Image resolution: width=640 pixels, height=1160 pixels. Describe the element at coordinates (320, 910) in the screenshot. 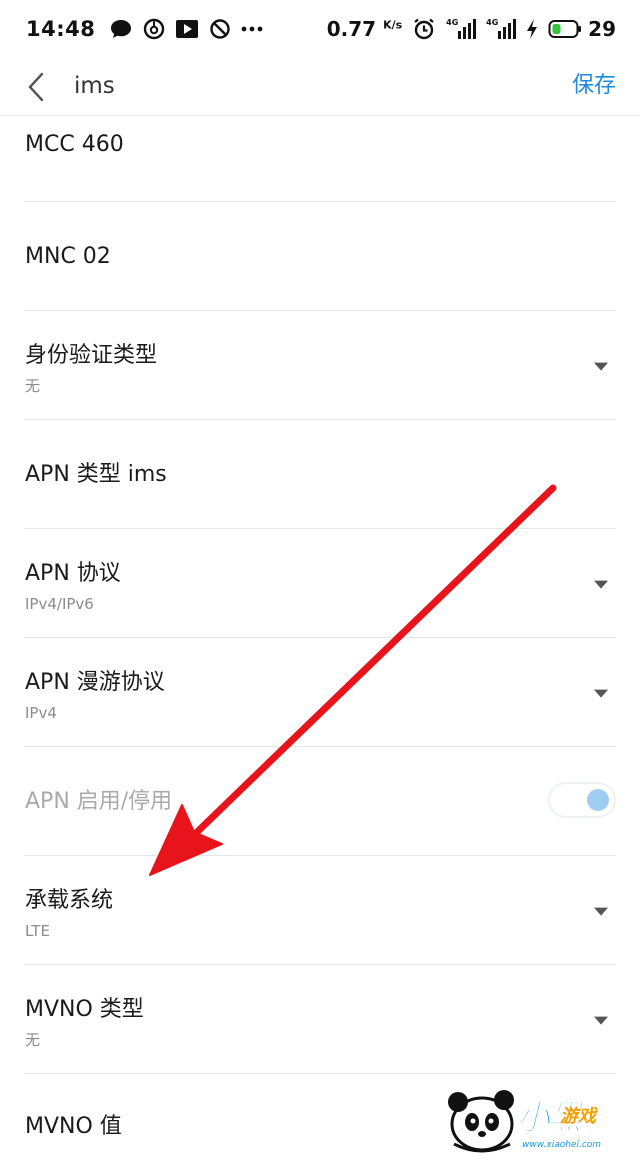

I see `list-item-bearer: 承载系统 LTE` at that location.